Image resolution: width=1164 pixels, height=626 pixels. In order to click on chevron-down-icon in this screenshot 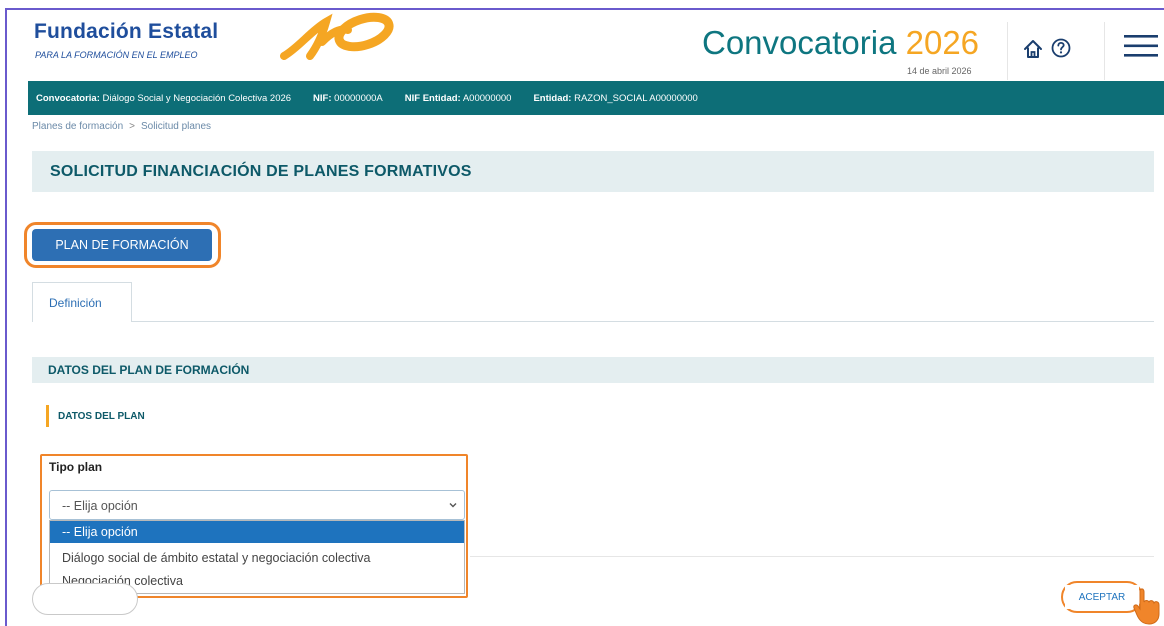, I will do `click(453, 505)`.